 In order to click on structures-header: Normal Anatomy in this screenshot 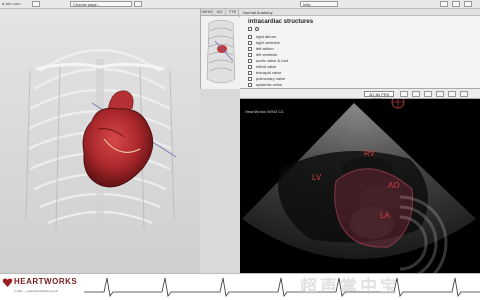, I will do `click(360, 12)`.